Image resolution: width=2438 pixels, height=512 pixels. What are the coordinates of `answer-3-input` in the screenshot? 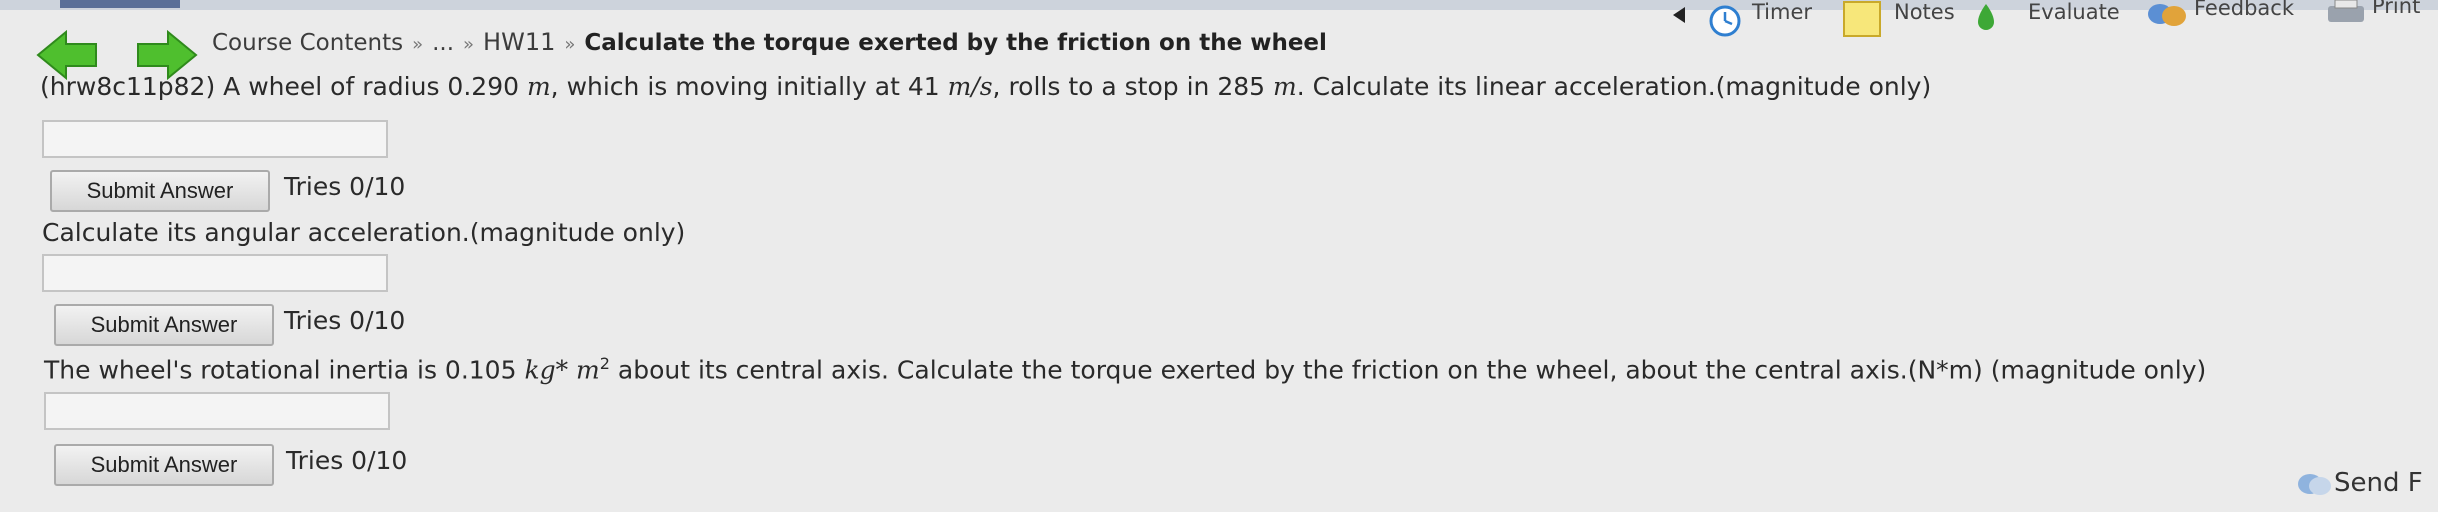 It's located at (217, 411).